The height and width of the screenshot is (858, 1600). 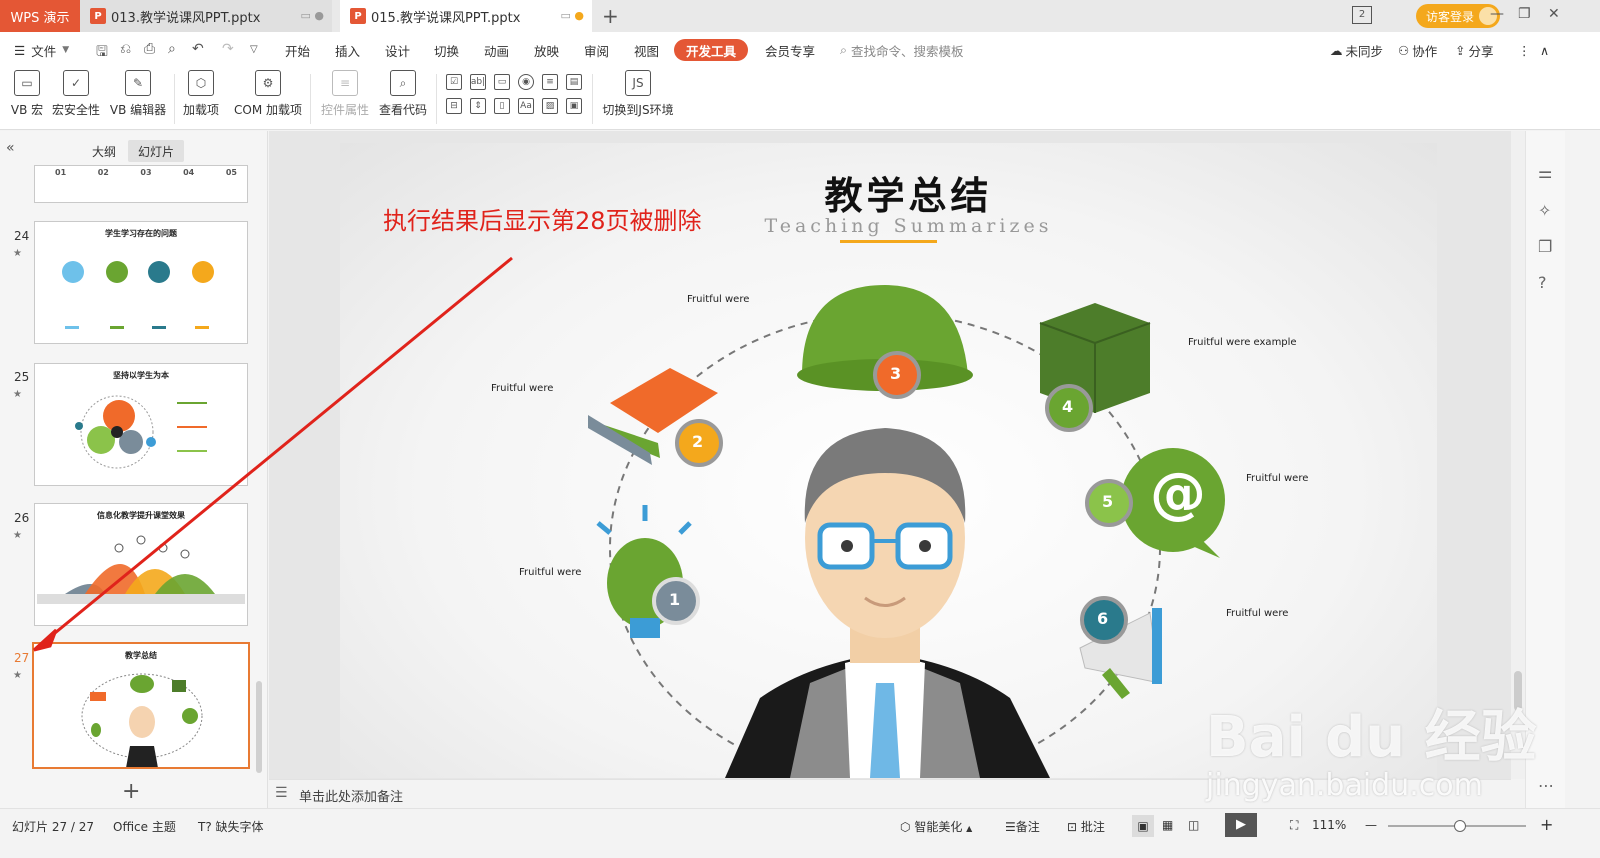 What do you see at coordinates (131, 791) in the screenshot?
I see `add-slide-button: +` at bounding box center [131, 791].